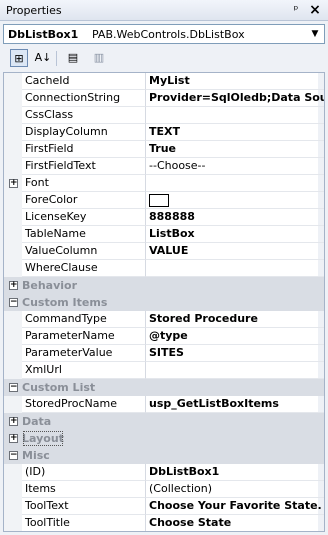 This screenshot has height=535, width=328. Describe the element at coordinates (34, 10) in the screenshot. I see `window-title: Properties` at that location.